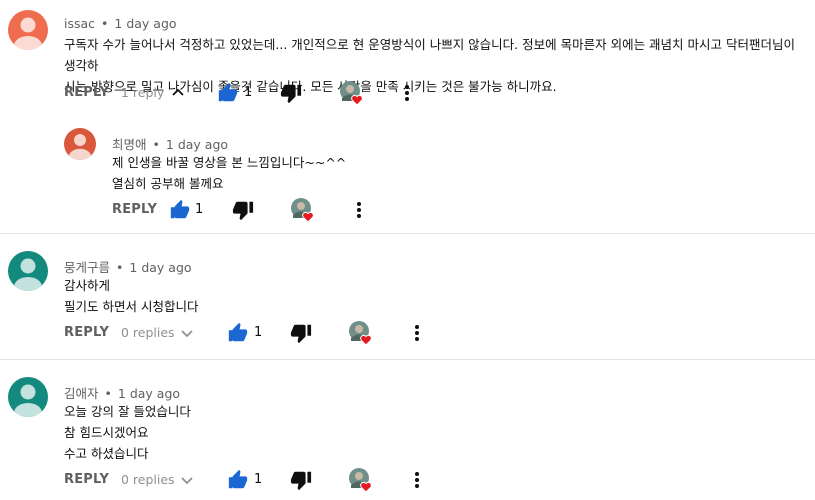  I want to click on comment-line: 참 힘드시겠어요, so click(106, 432).